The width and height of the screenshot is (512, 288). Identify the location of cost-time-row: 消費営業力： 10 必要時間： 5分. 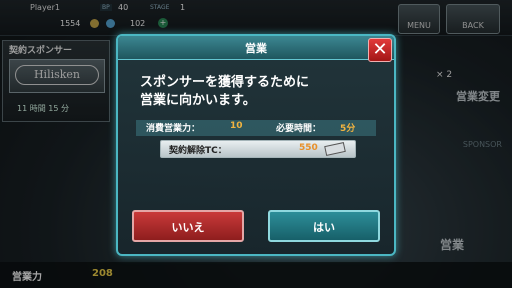
(256, 128).